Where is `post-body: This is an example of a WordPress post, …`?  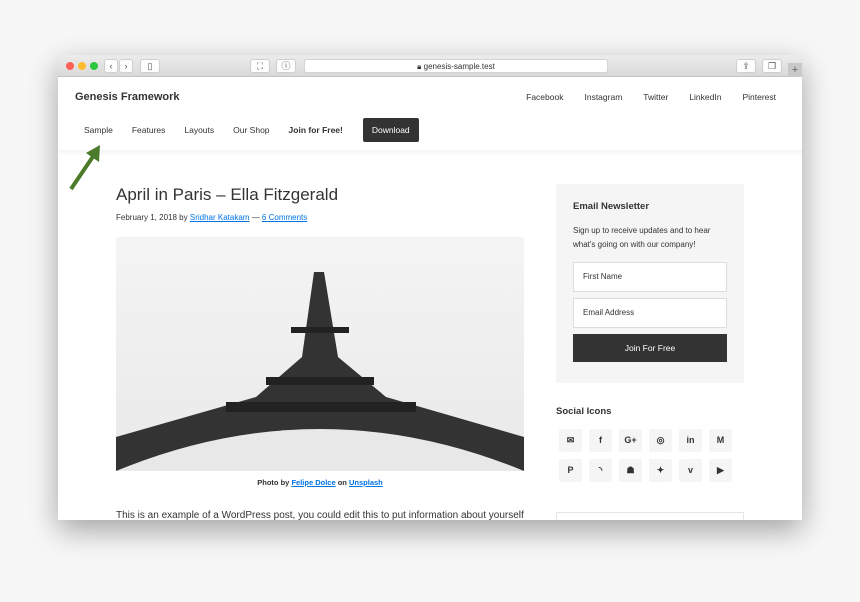
post-body: This is an example of a WordPress post, … is located at coordinates (320, 515).